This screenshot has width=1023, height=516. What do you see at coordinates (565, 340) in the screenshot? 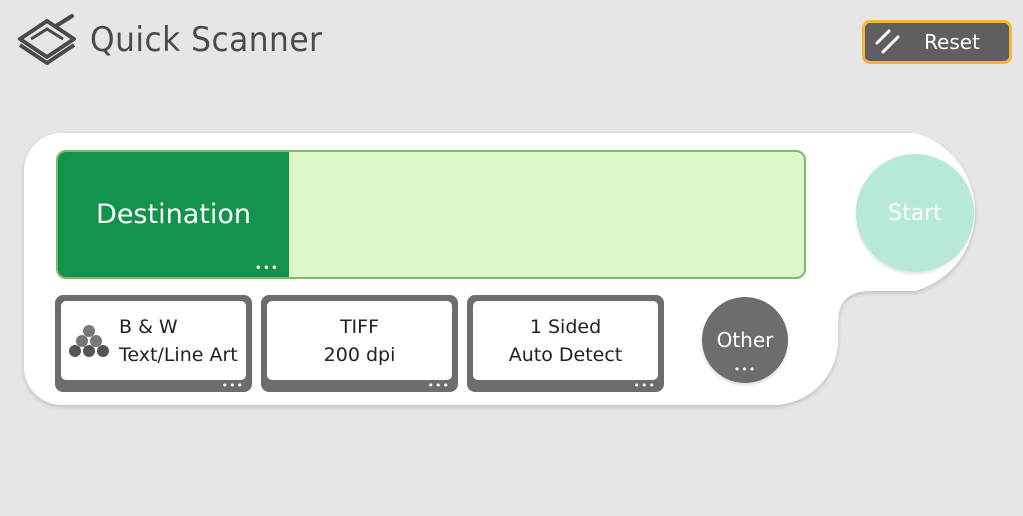
I see `sides-face: 1 Sided Auto Detect` at bounding box center [565, 340].